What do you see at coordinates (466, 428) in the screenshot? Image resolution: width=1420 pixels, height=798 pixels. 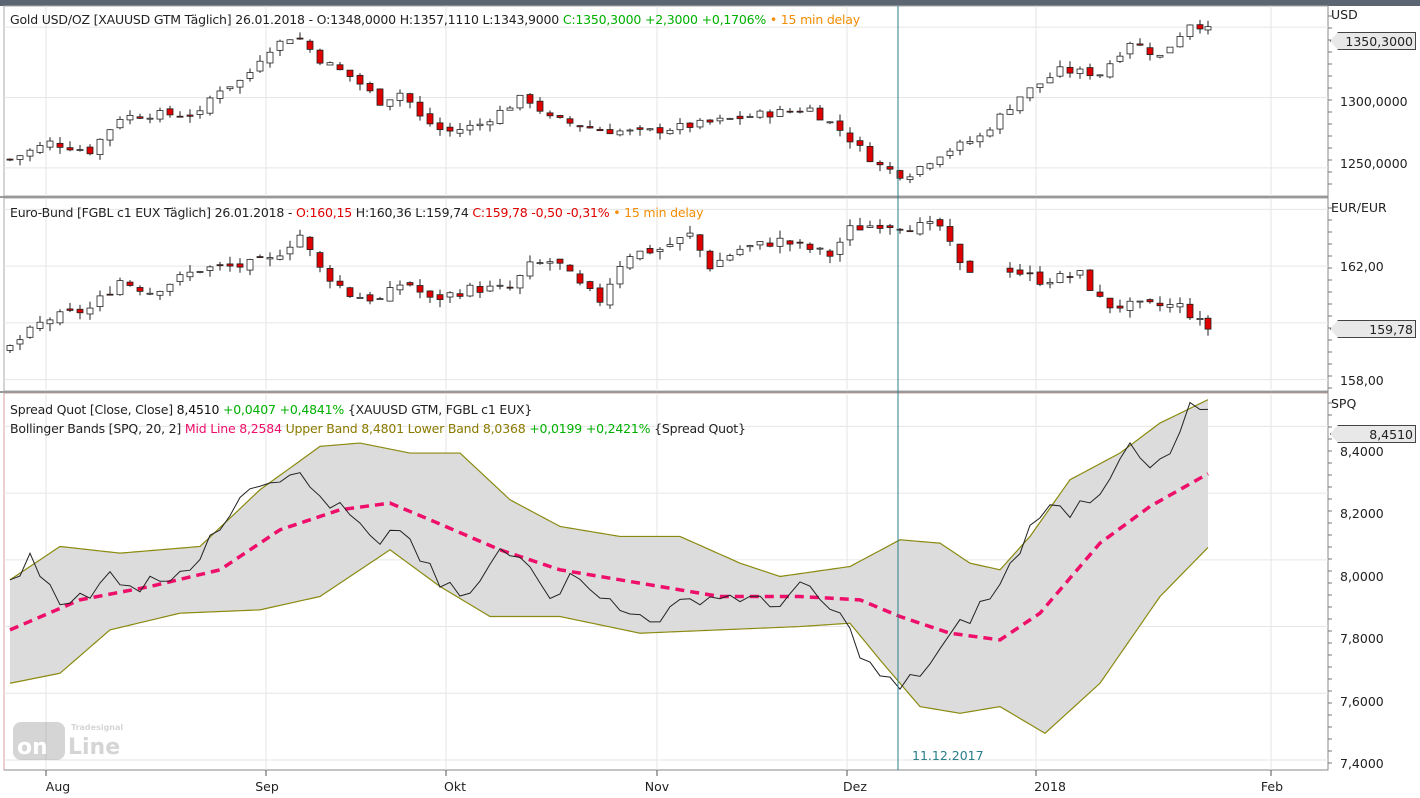 I see `bollinger-lower: Lower Band 8,0368` at bounding box center [466, 428].